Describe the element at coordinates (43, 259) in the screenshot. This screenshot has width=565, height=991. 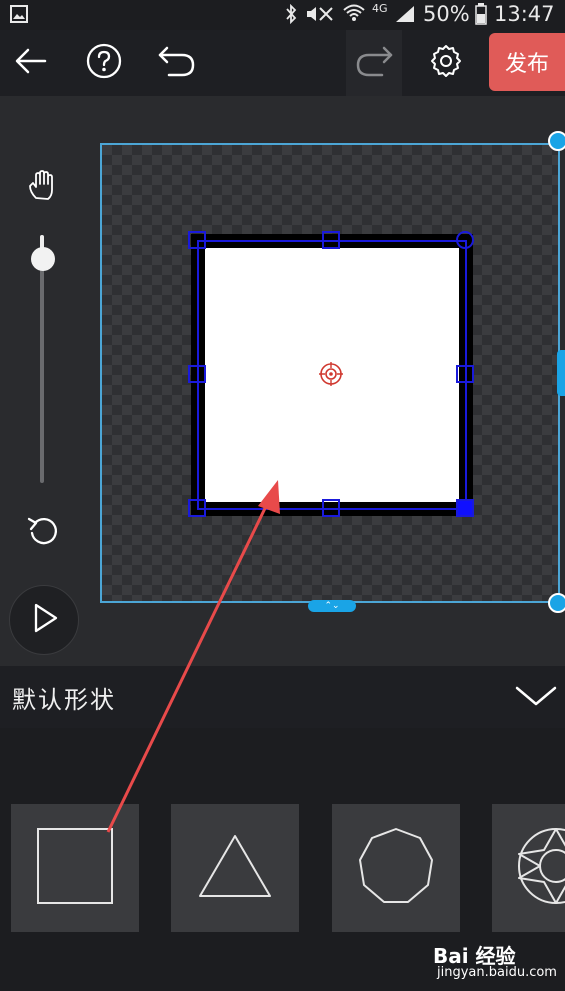
I see `zoom-slider-knob` at that location.